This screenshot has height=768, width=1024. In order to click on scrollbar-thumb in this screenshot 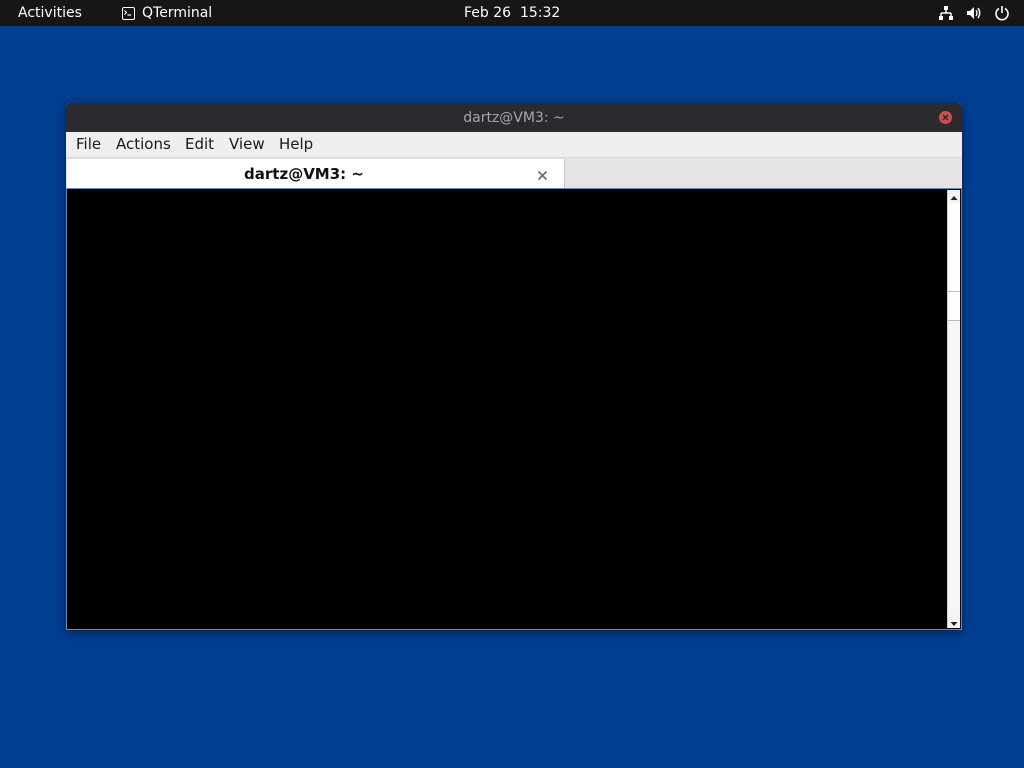, I will do `click(954, 306)`.